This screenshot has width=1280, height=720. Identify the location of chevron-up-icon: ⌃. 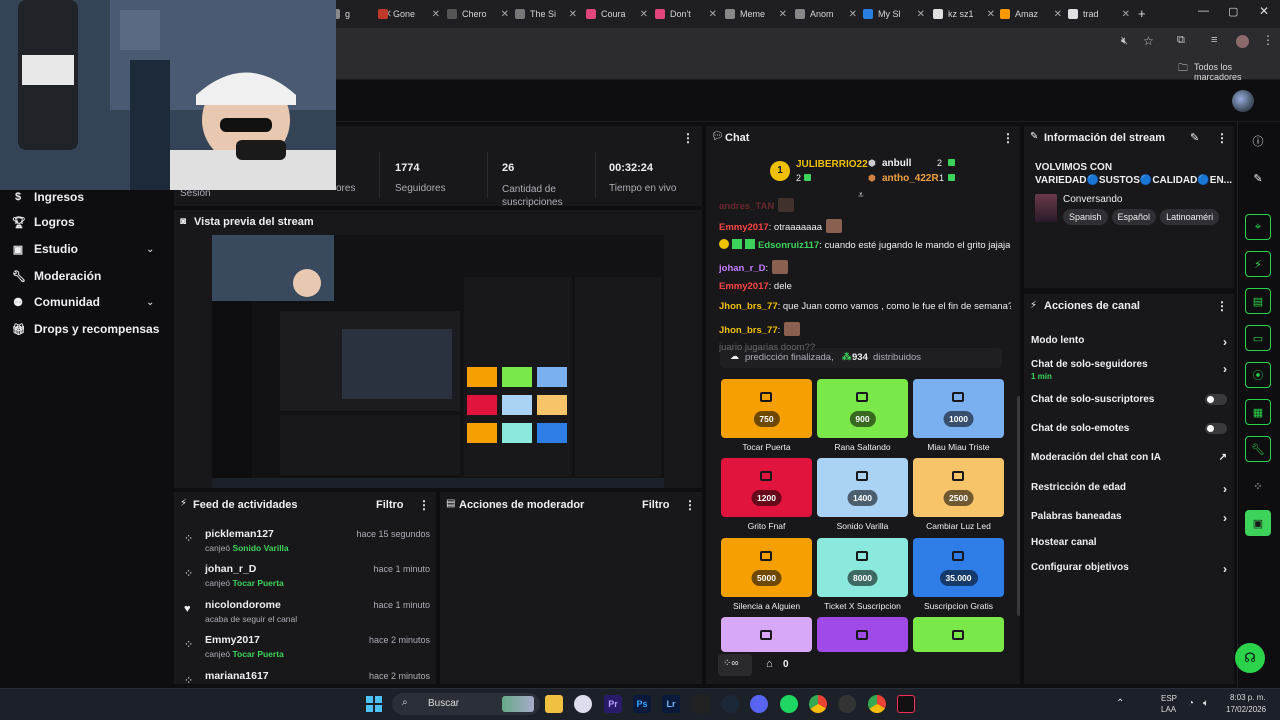
(1120, 703).